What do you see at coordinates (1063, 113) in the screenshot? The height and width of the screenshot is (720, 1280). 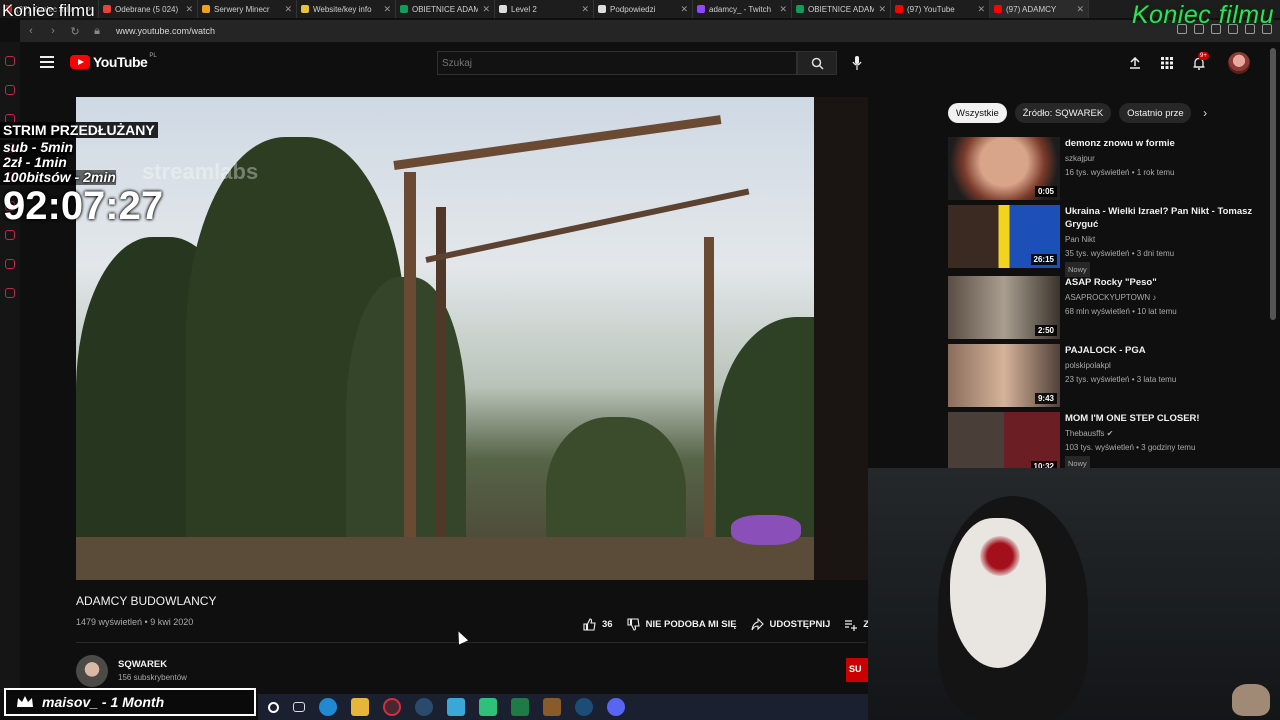 I see `chip-source: Źródło: SQWAREK` at bounding box center [1063, 113].